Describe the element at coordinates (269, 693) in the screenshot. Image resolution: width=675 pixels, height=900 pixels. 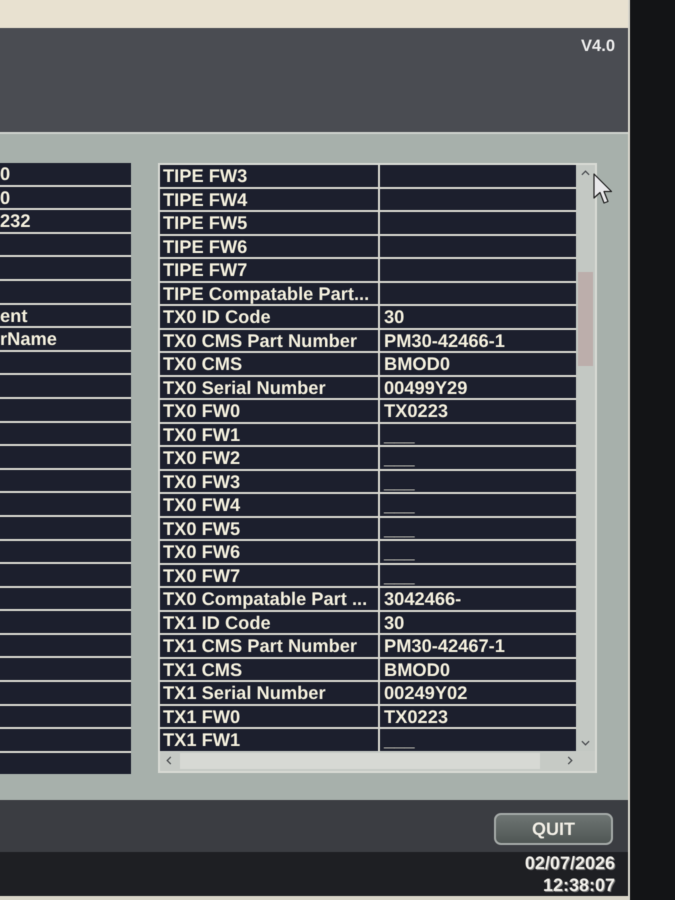
I see `table-cell: TX1 Serial Number` at that location.